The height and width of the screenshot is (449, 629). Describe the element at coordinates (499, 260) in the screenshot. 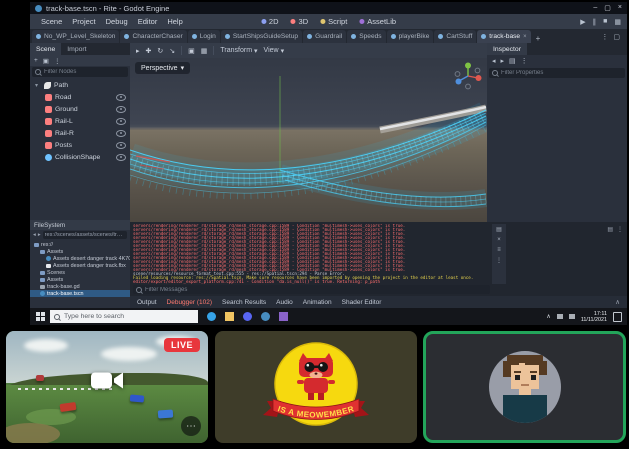

I see `log-options-icon: ⋮` at that location.